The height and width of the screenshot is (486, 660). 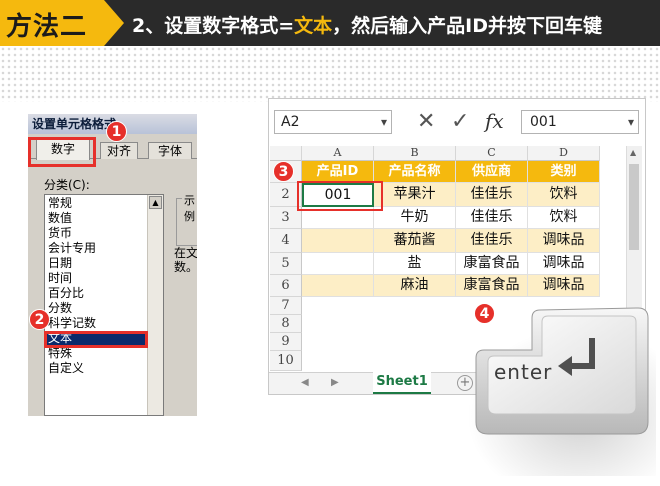 I want to click on step-title: 2、设置数字格式=文本，然后输入产品ID并按下回车键, so click(x=367, y=26).